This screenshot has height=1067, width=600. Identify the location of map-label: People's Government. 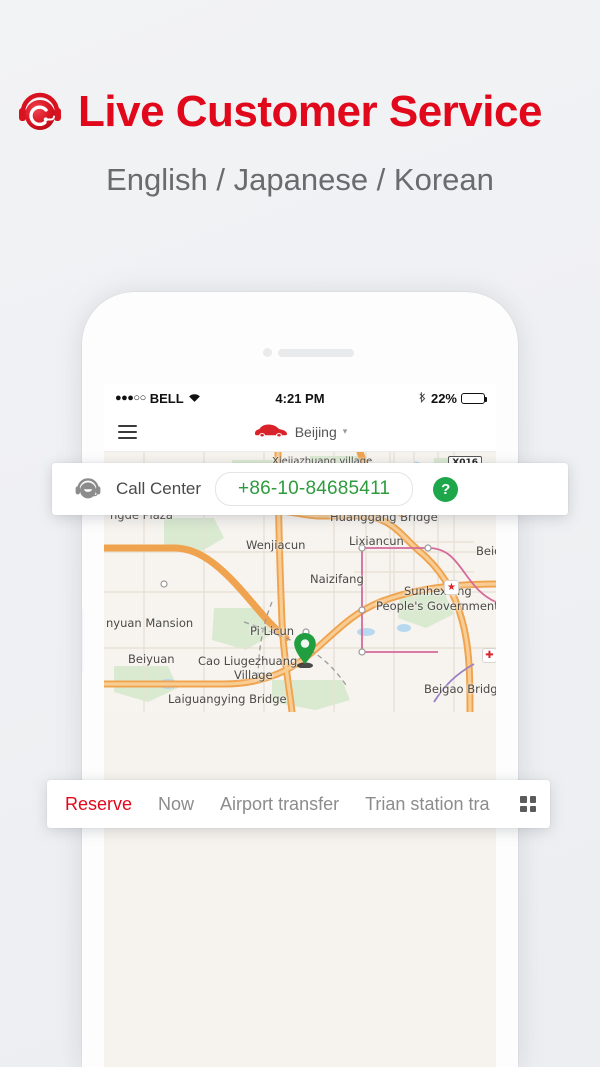
(436, 606).